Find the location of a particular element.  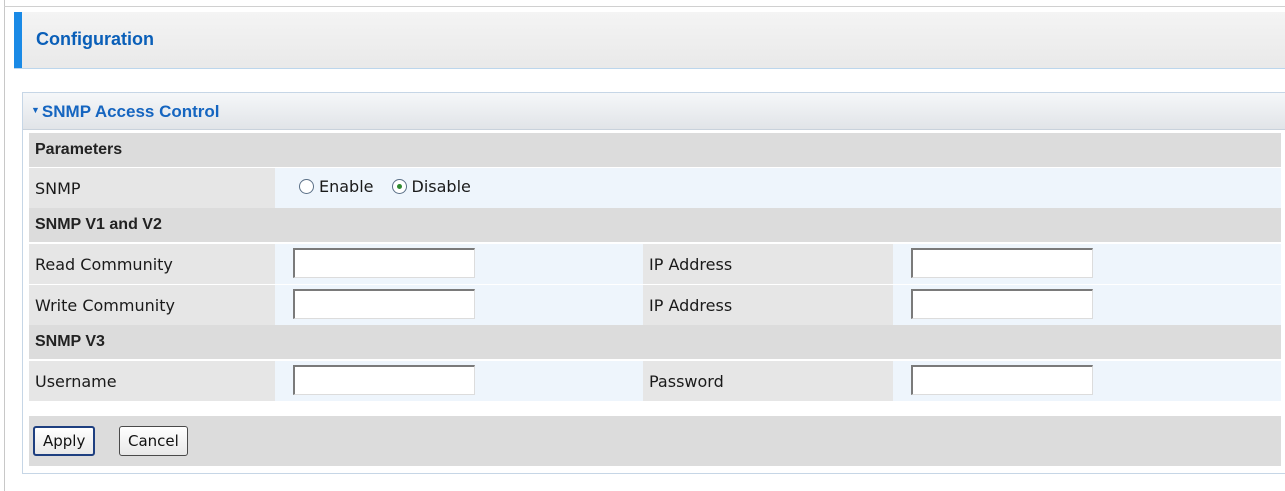

section-label: SNMP V3 is located at coordinates (70, 341).